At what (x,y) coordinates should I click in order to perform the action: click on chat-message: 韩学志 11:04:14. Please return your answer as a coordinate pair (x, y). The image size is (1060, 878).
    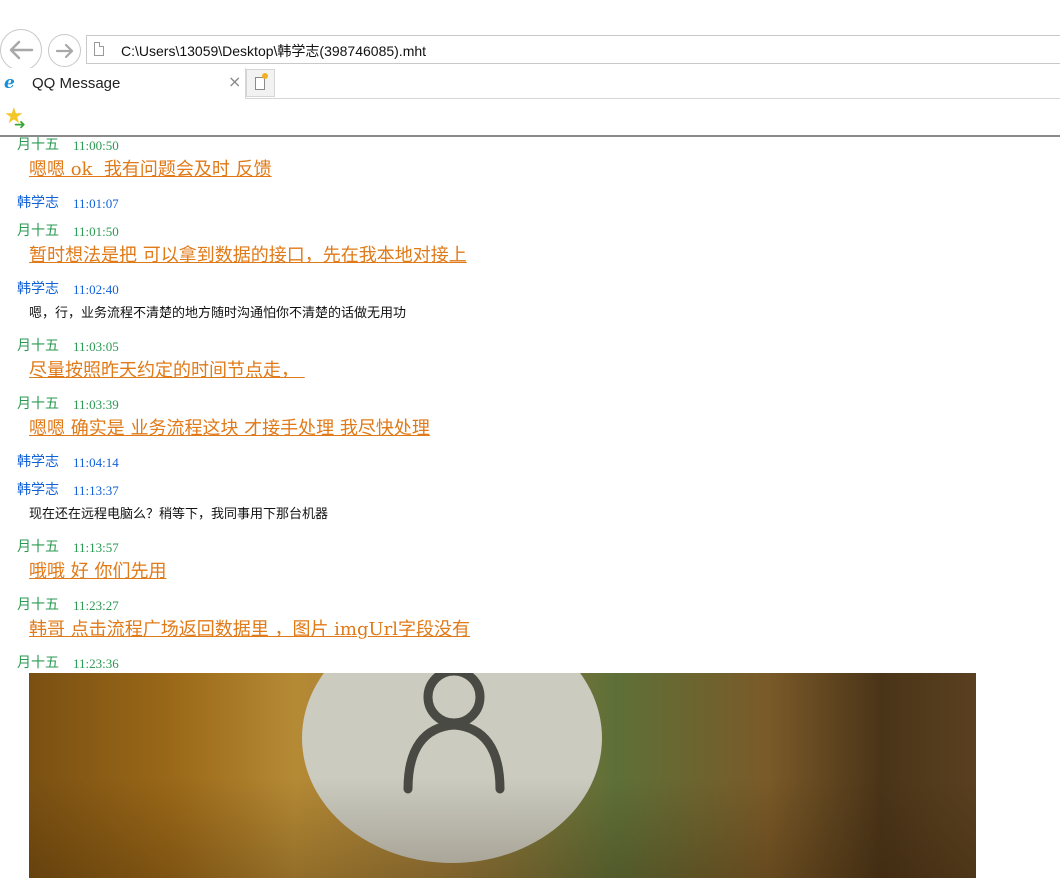
    Looking at the image, I should click on (530, 458).